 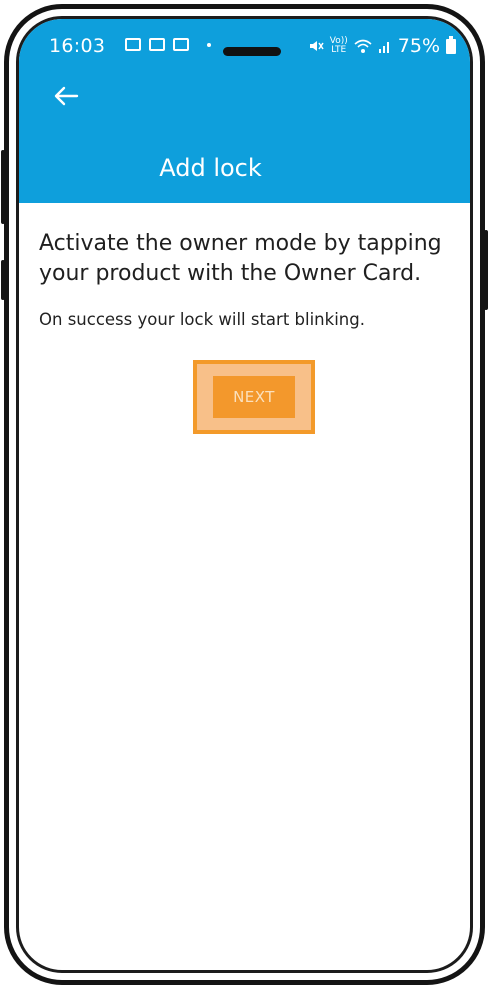 I want to click on next-button-highlight: NEXT, so click(x=254, y=397).